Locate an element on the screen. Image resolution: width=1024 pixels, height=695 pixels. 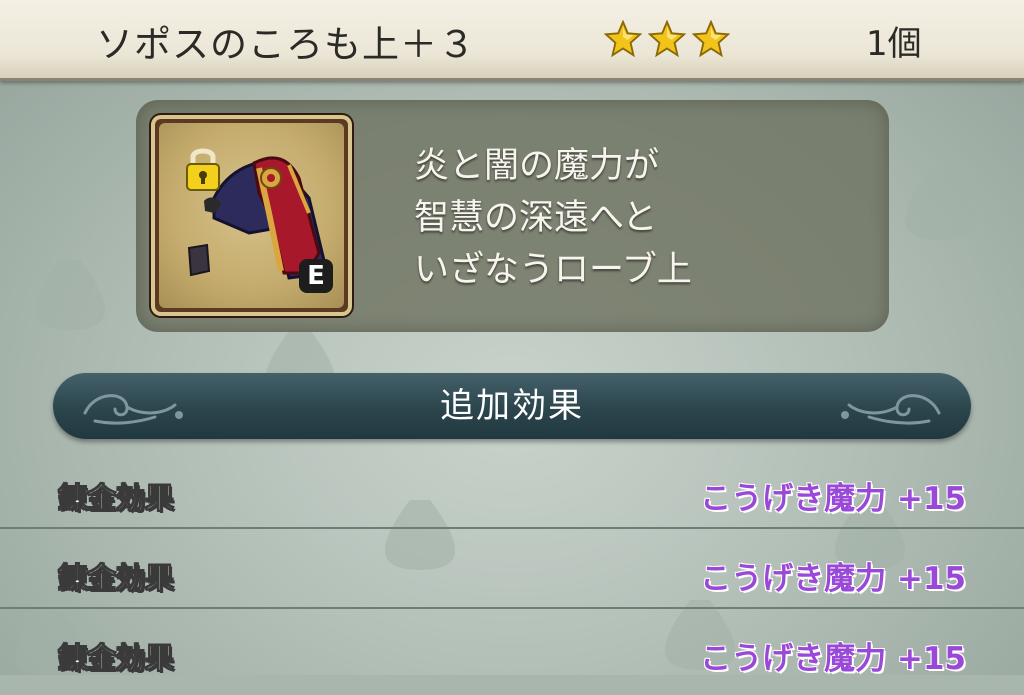
additional-effects-header: 追加効果 is located at coordinates (512, 406).